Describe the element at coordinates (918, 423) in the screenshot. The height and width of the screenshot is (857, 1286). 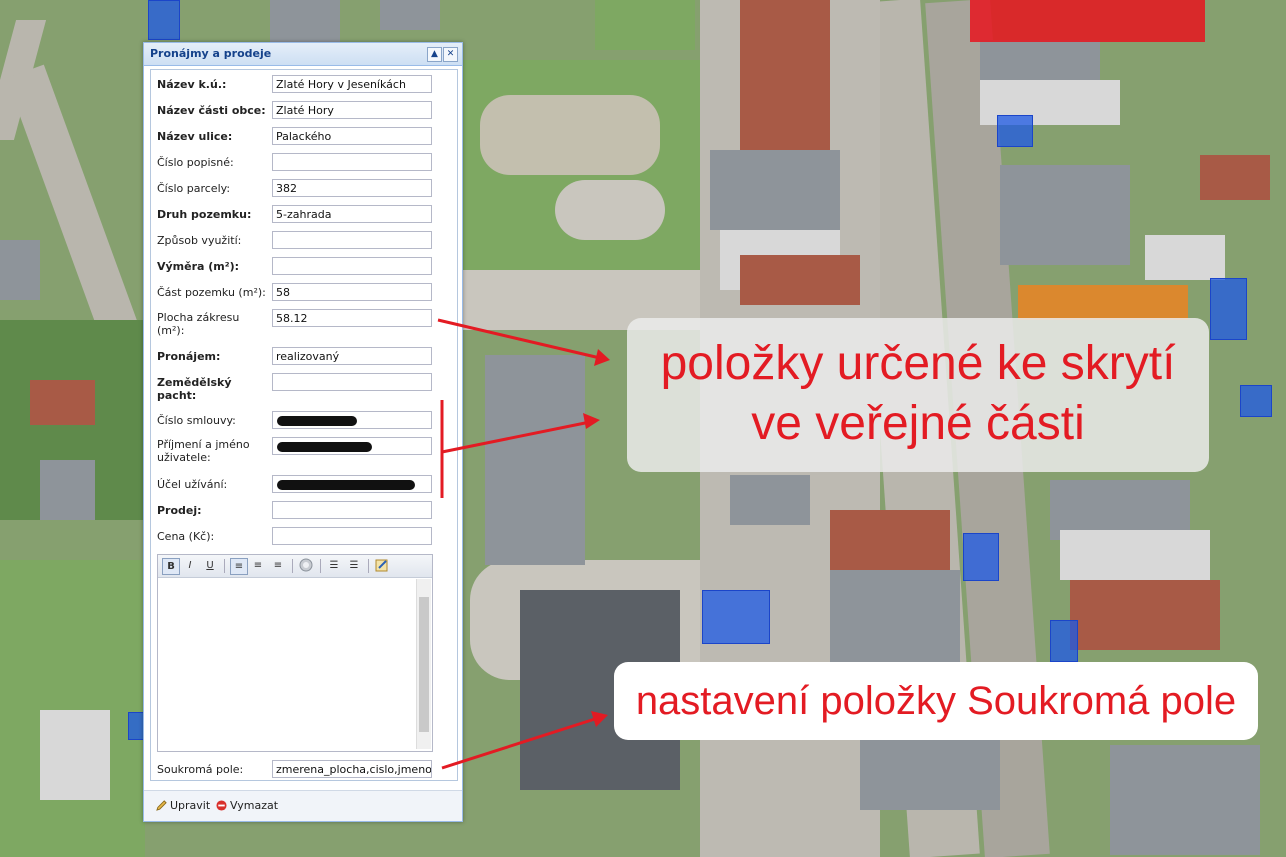
I see `callout-line: ve veřejné části` at that location.